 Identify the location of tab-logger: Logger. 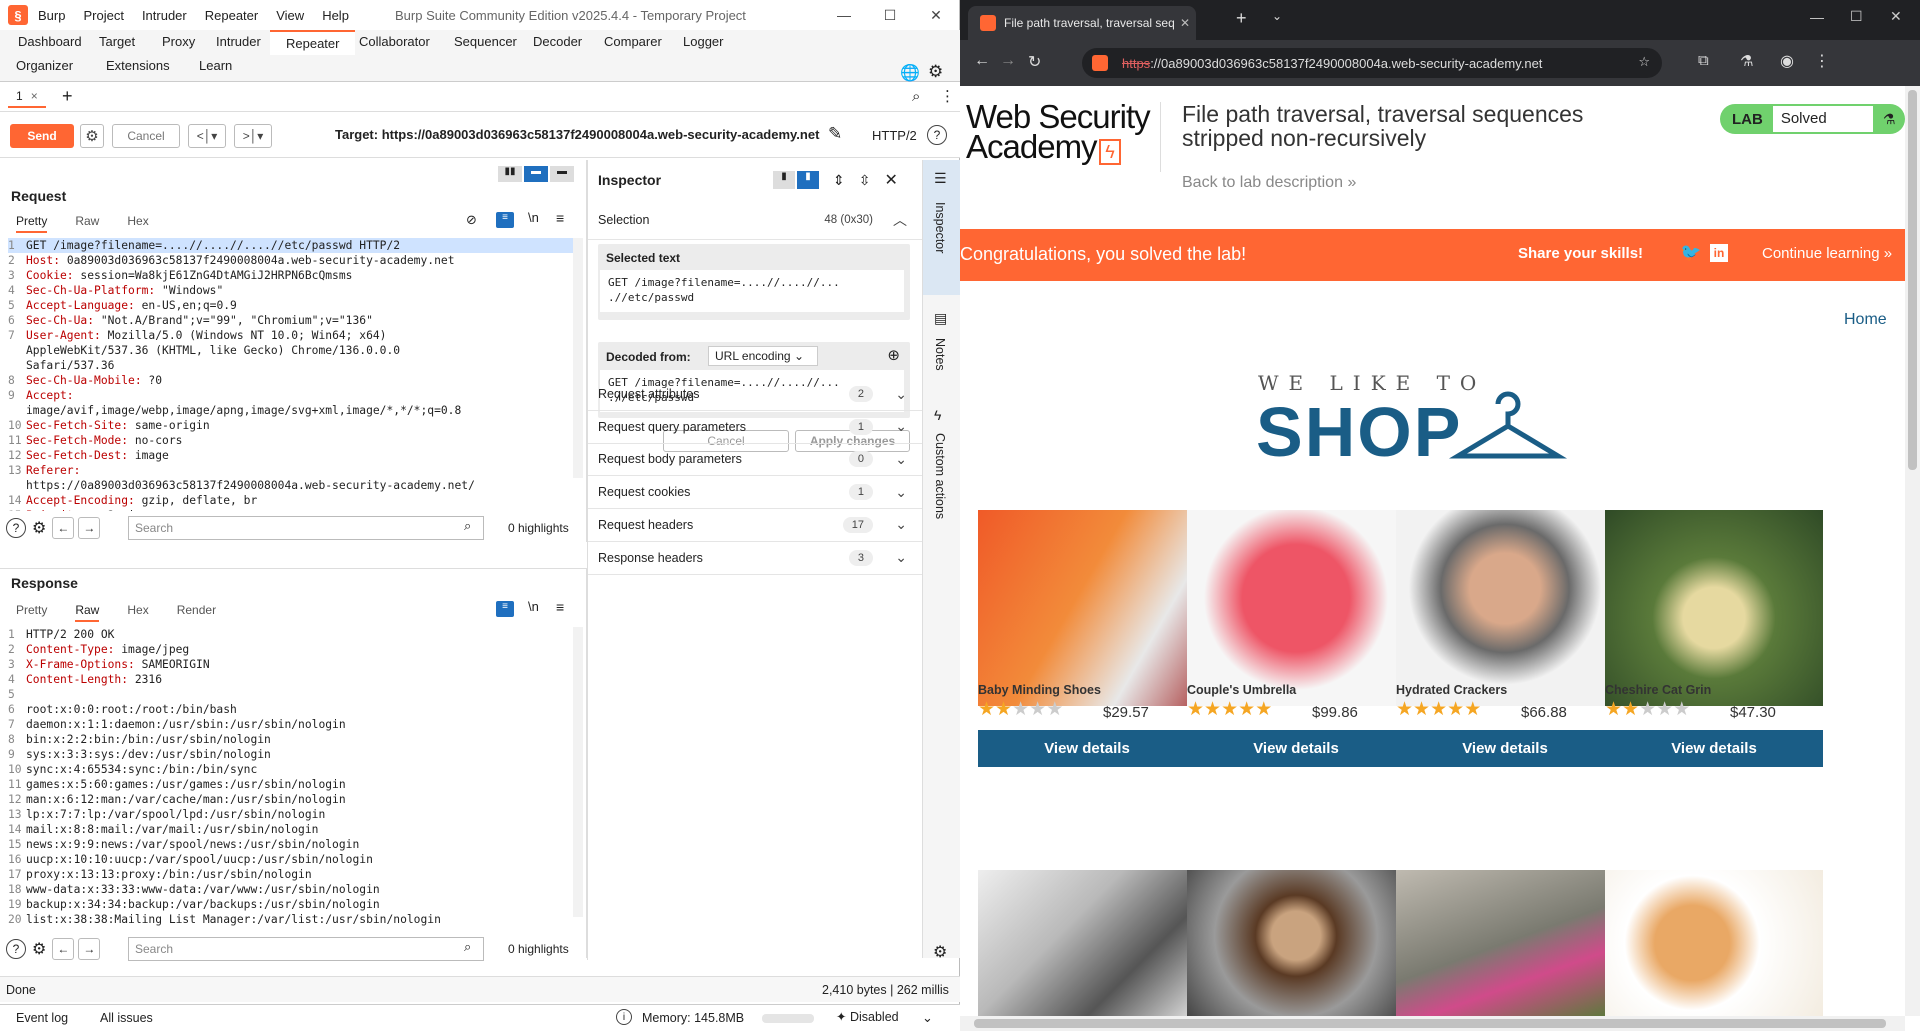
(703, 41).